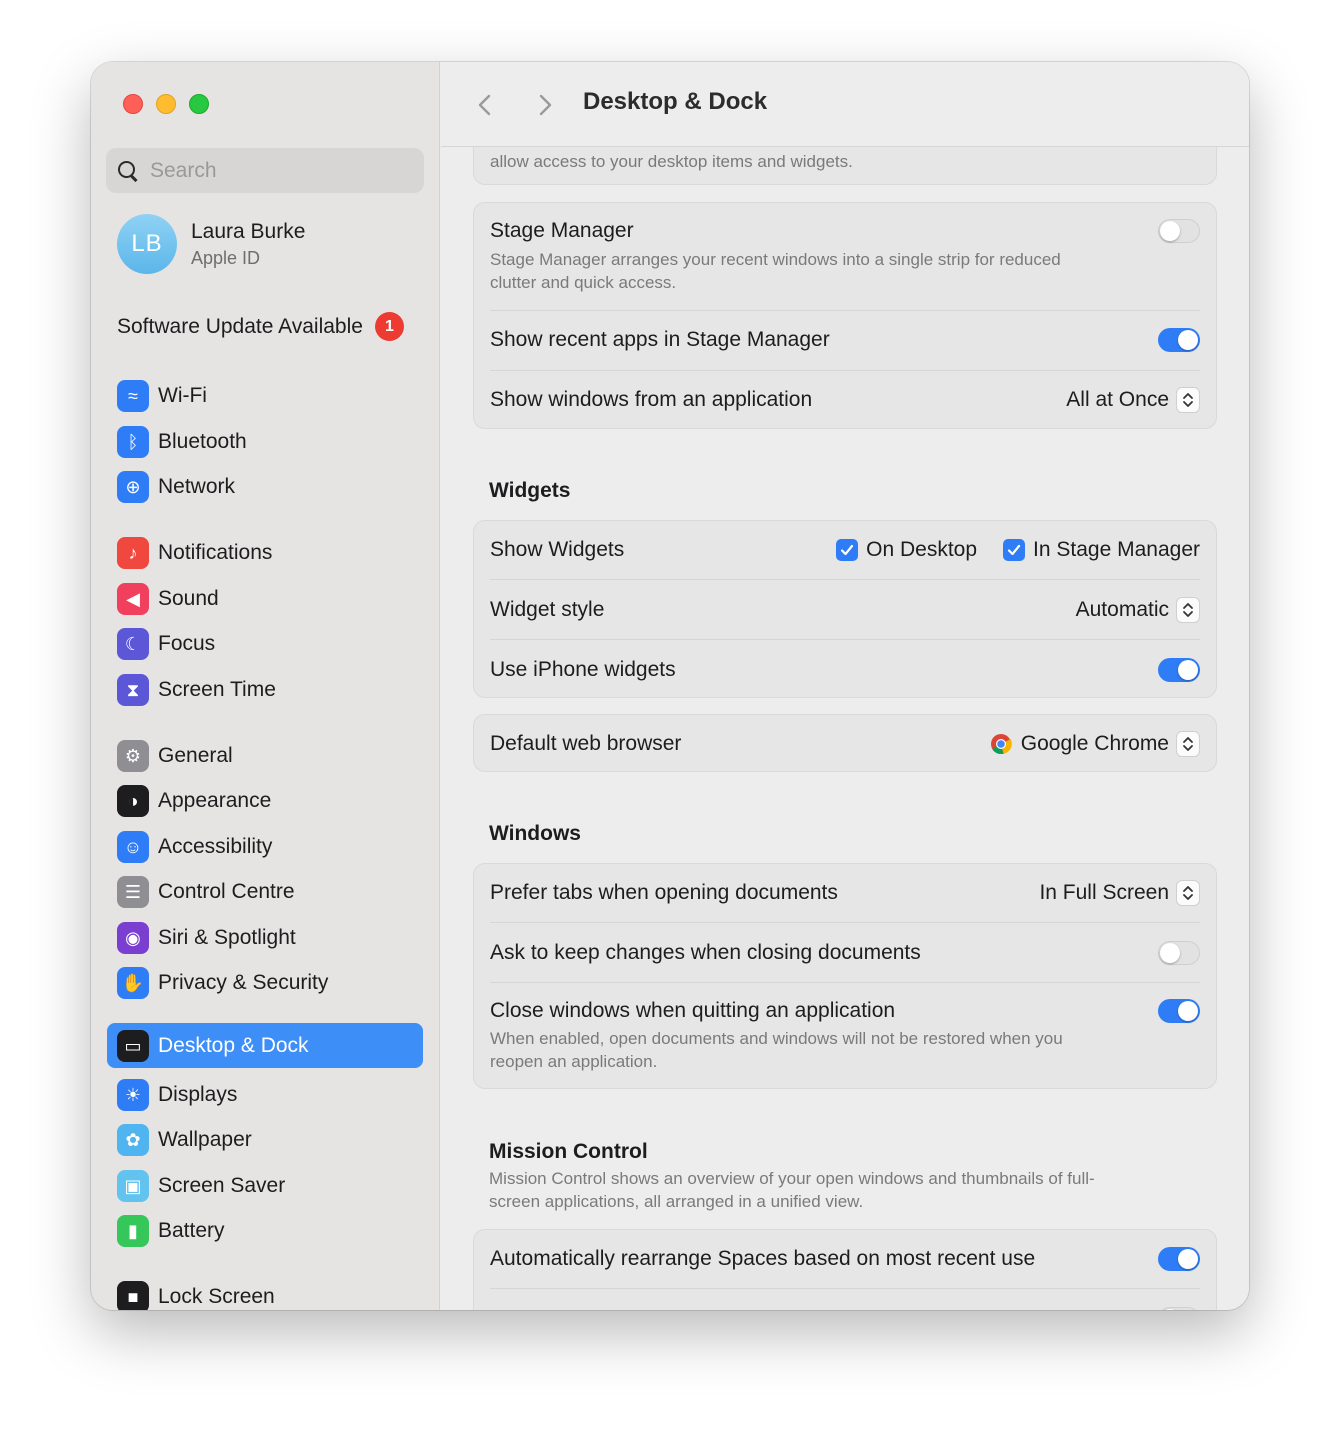  I want to click on search-field, so click(265, 170).